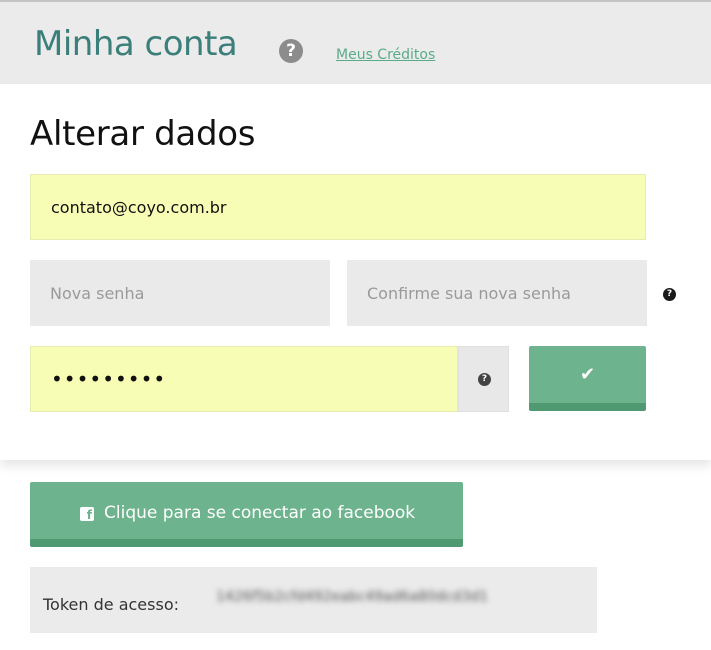 Image resolution: width=711 pixels, height=650 pixels. I want to click on section-title: Alterar dados, so click(143, 134).